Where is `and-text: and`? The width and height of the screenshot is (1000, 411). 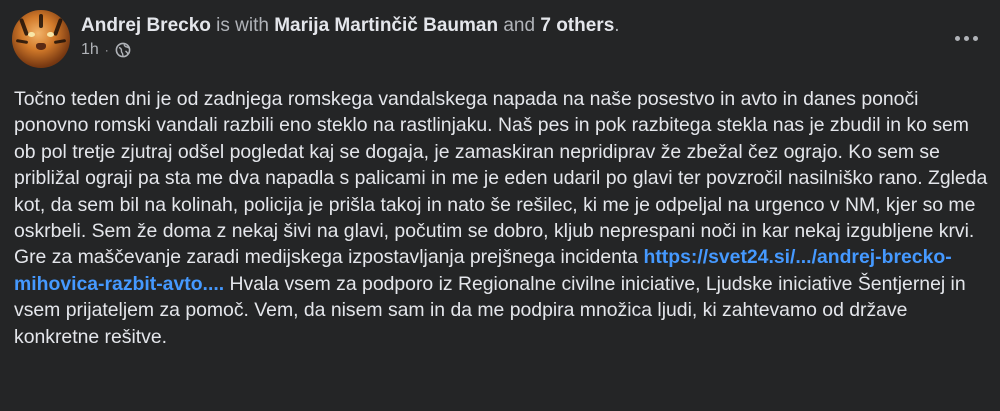
and-text: and is located at coordinates (519, 25).